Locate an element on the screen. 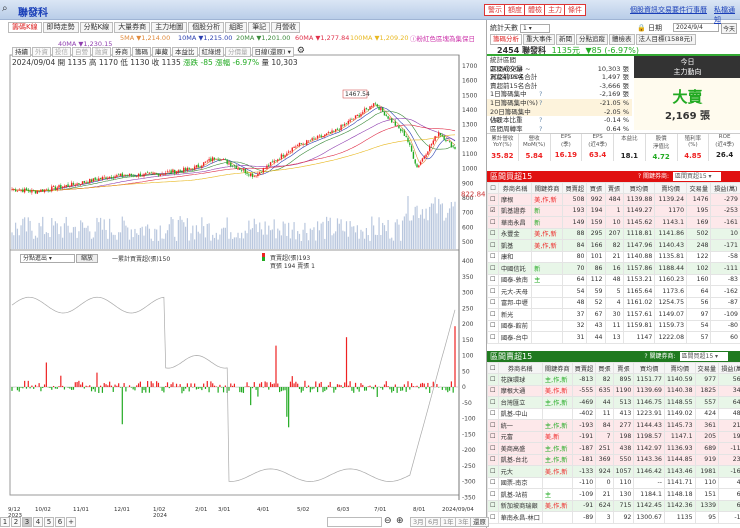 The width and height of the screenshot is (740, 528). gear-icon: ⚙ is located at coordinates (301, 52).